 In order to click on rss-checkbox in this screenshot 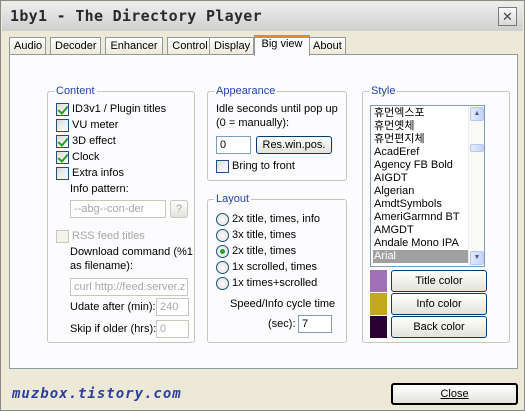, I will do `click(62, 236)`.